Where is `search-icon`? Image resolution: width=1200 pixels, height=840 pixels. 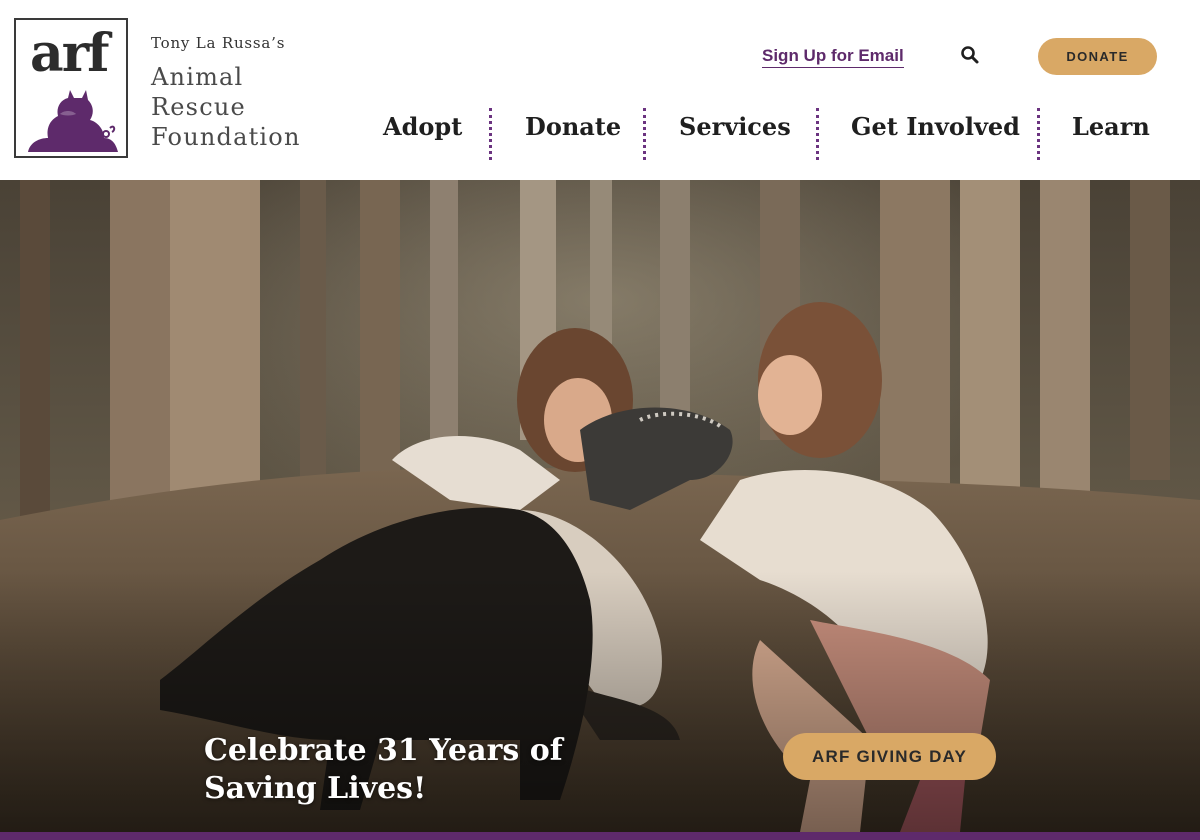
search-icon is located at coordinates (970, 54).